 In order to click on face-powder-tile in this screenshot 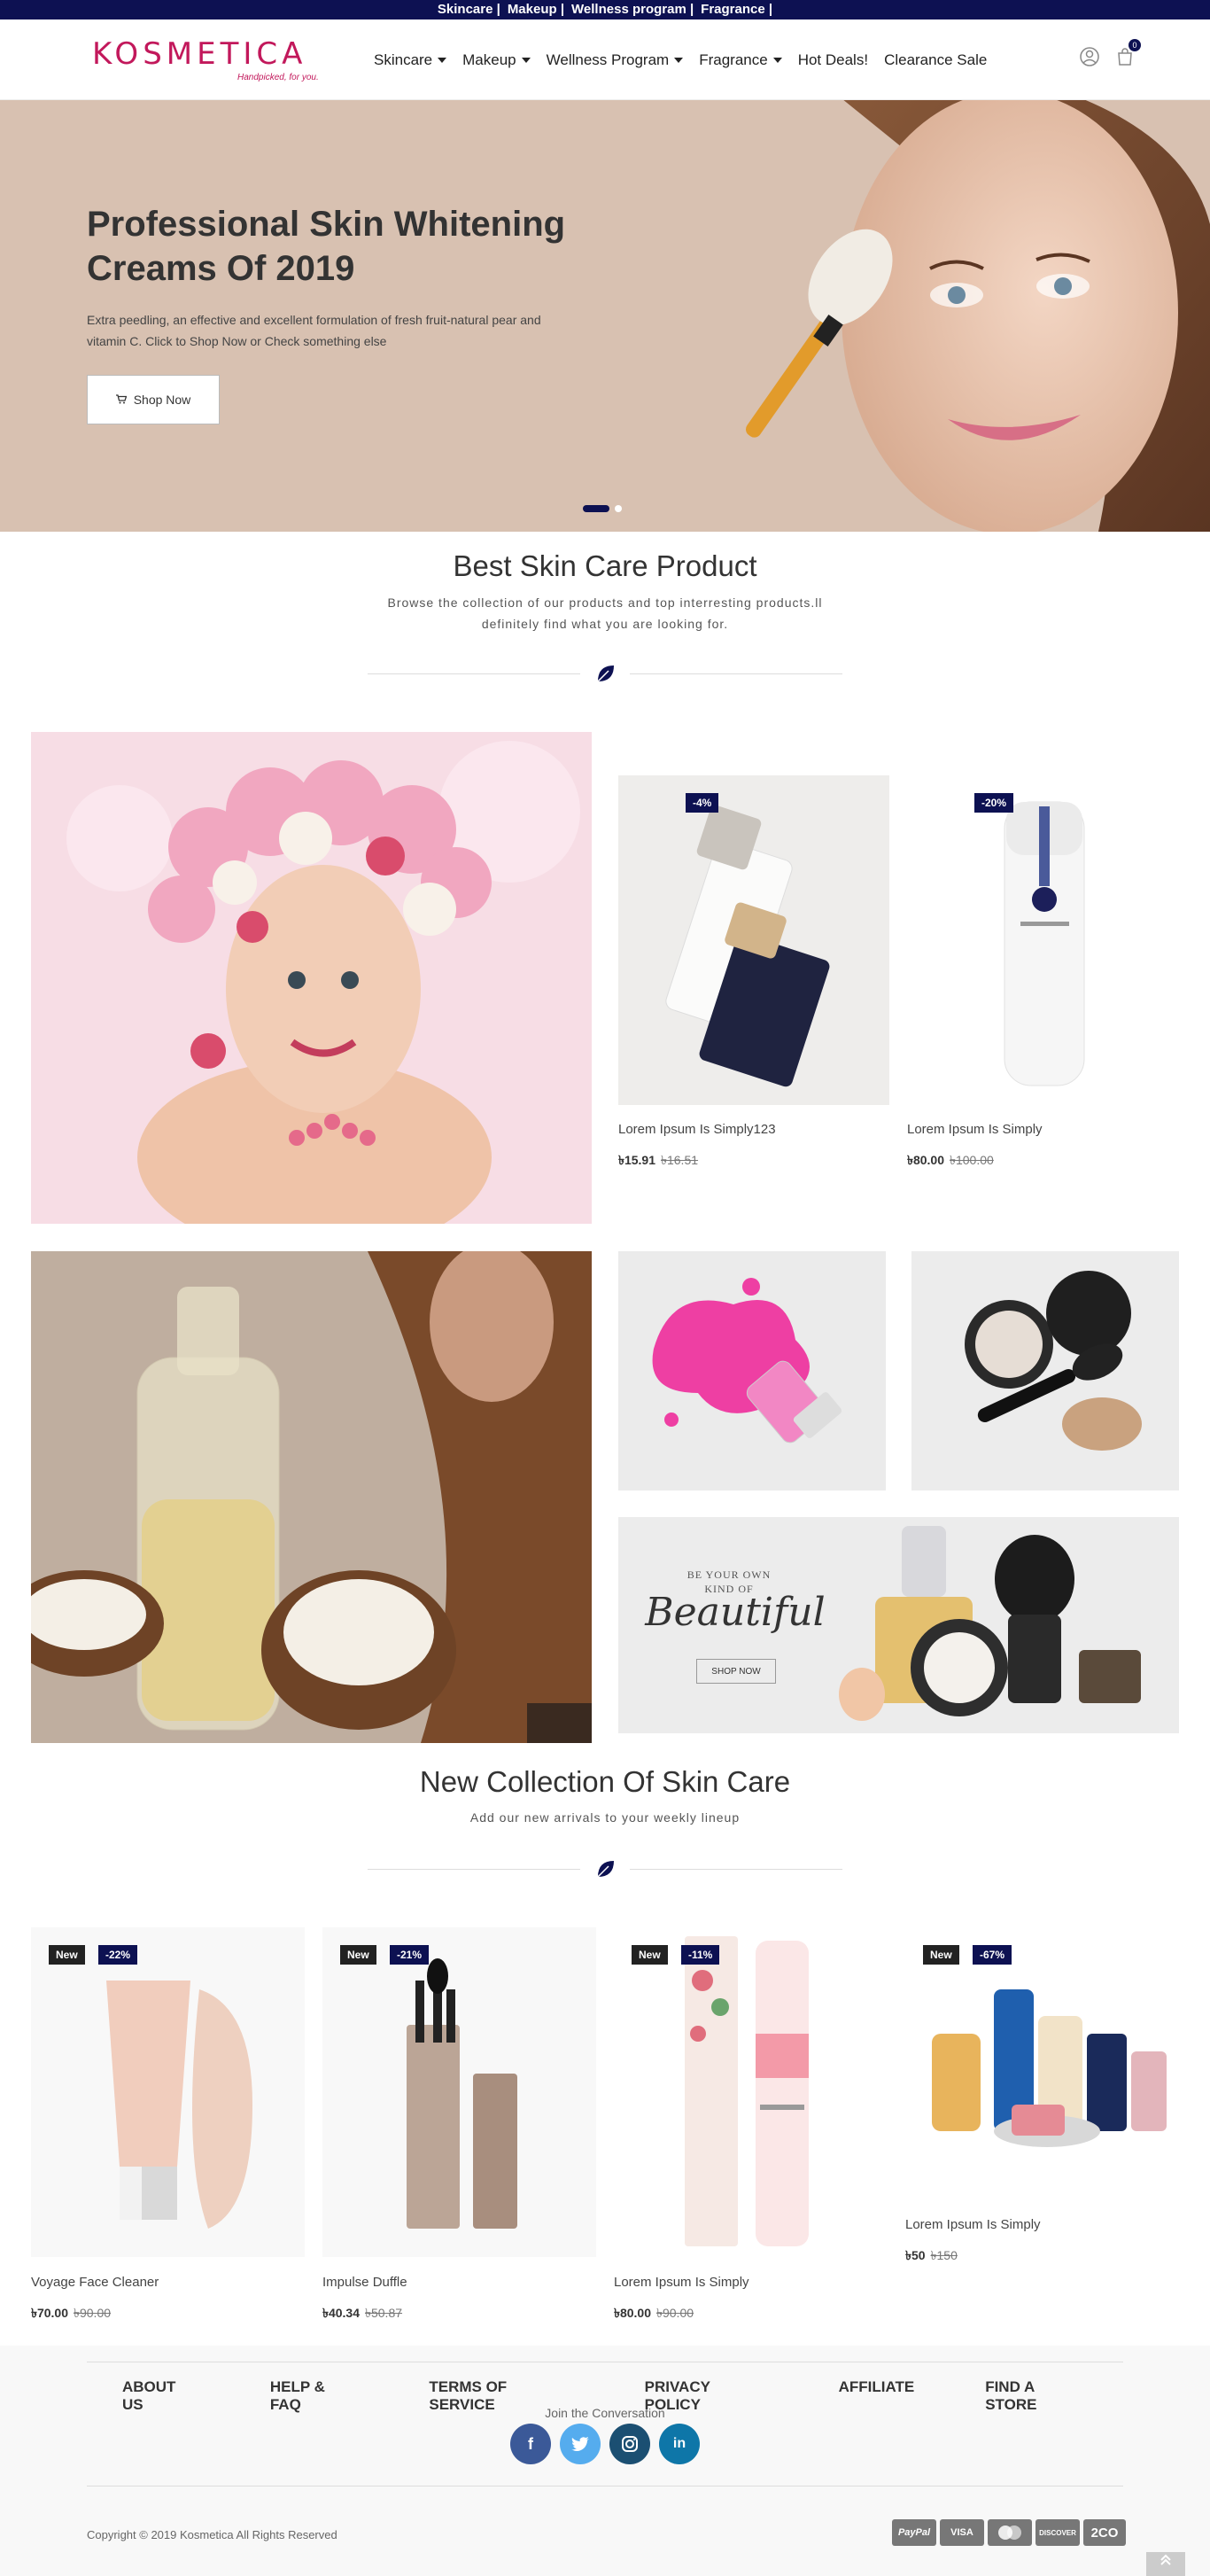, I will do `click(1045, 1371)`.